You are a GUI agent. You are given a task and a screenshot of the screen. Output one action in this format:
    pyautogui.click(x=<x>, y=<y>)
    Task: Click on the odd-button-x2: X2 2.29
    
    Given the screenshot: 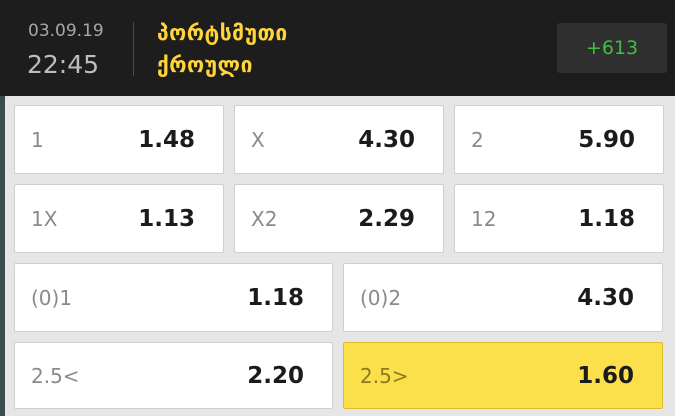 What is the action you would take?
    pyautogui.click(x=339, y=218)
    